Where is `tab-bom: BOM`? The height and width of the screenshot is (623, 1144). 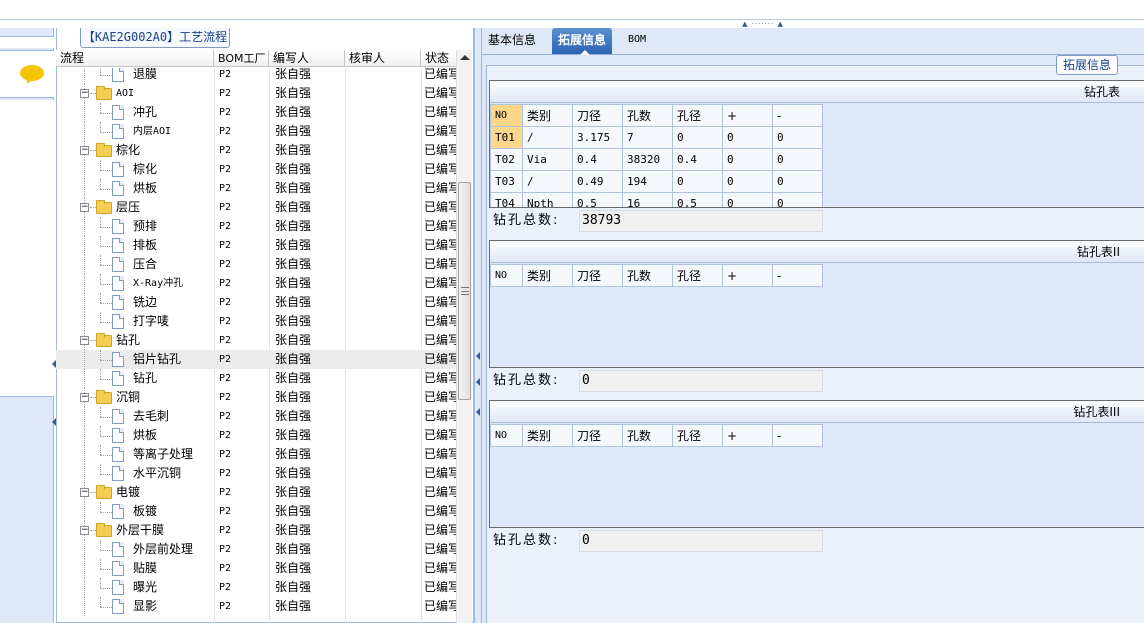
tab-bom: BOM is located at coordinates (637, 41).